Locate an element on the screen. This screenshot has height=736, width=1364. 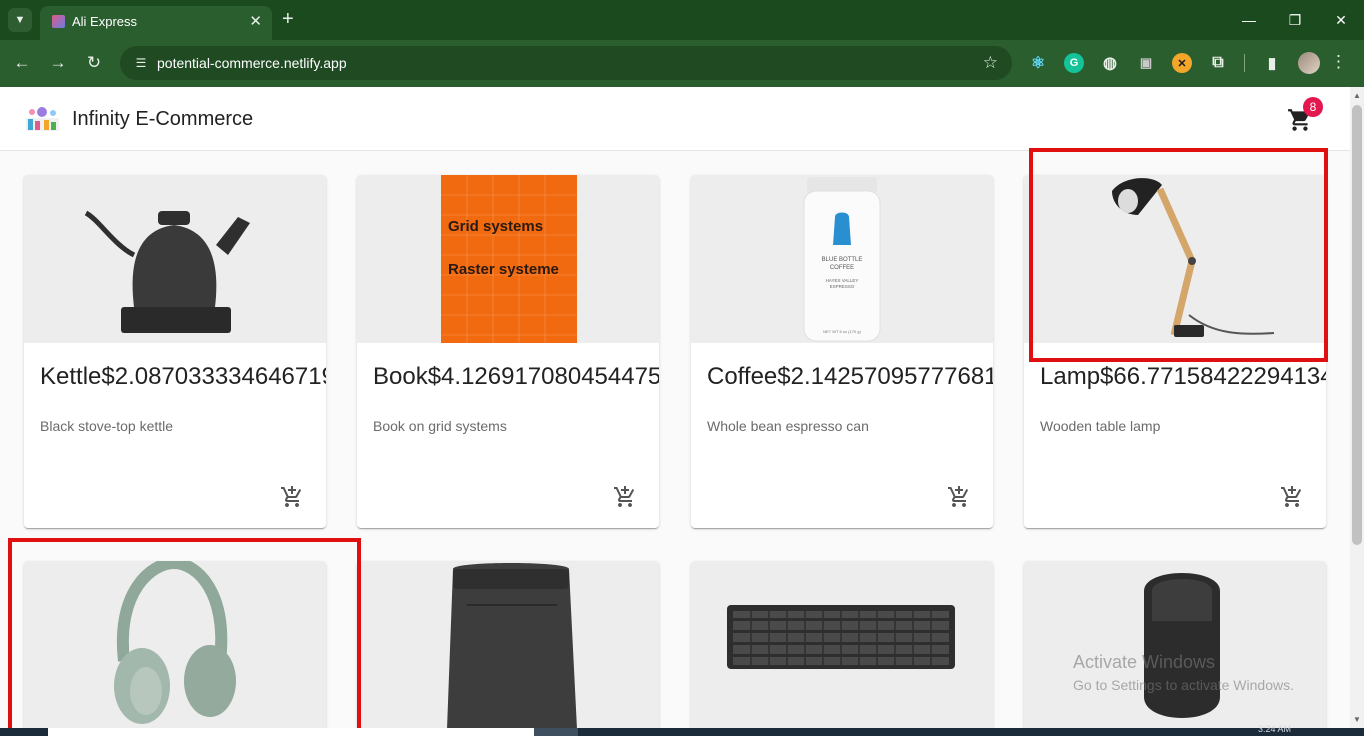
mouse-image is located at coordinates (1182, 645).